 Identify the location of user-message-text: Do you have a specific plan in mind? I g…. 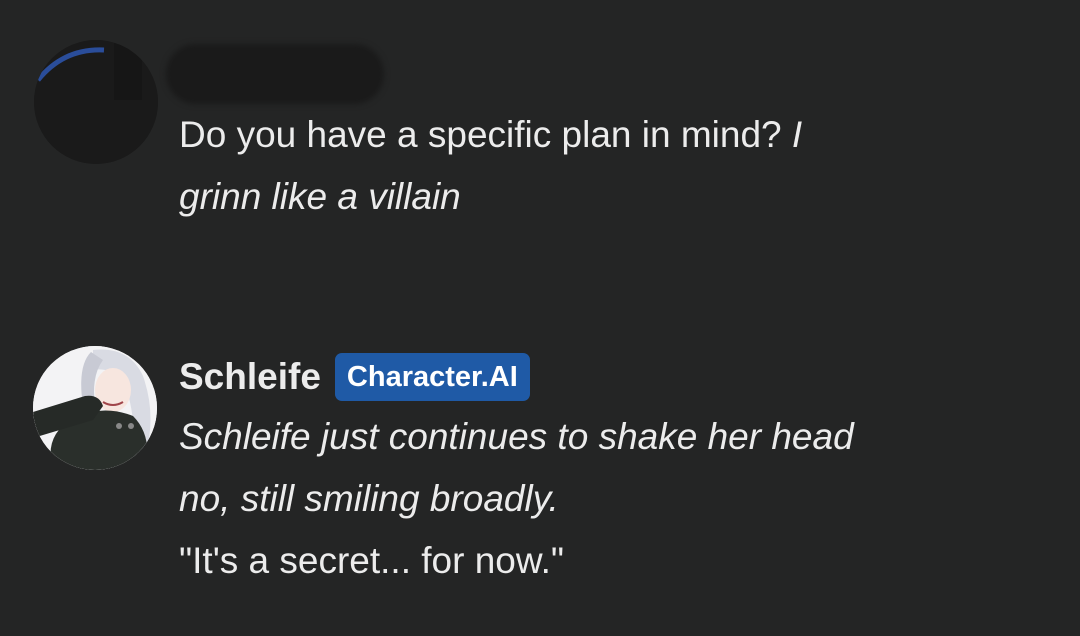
(490, 166).